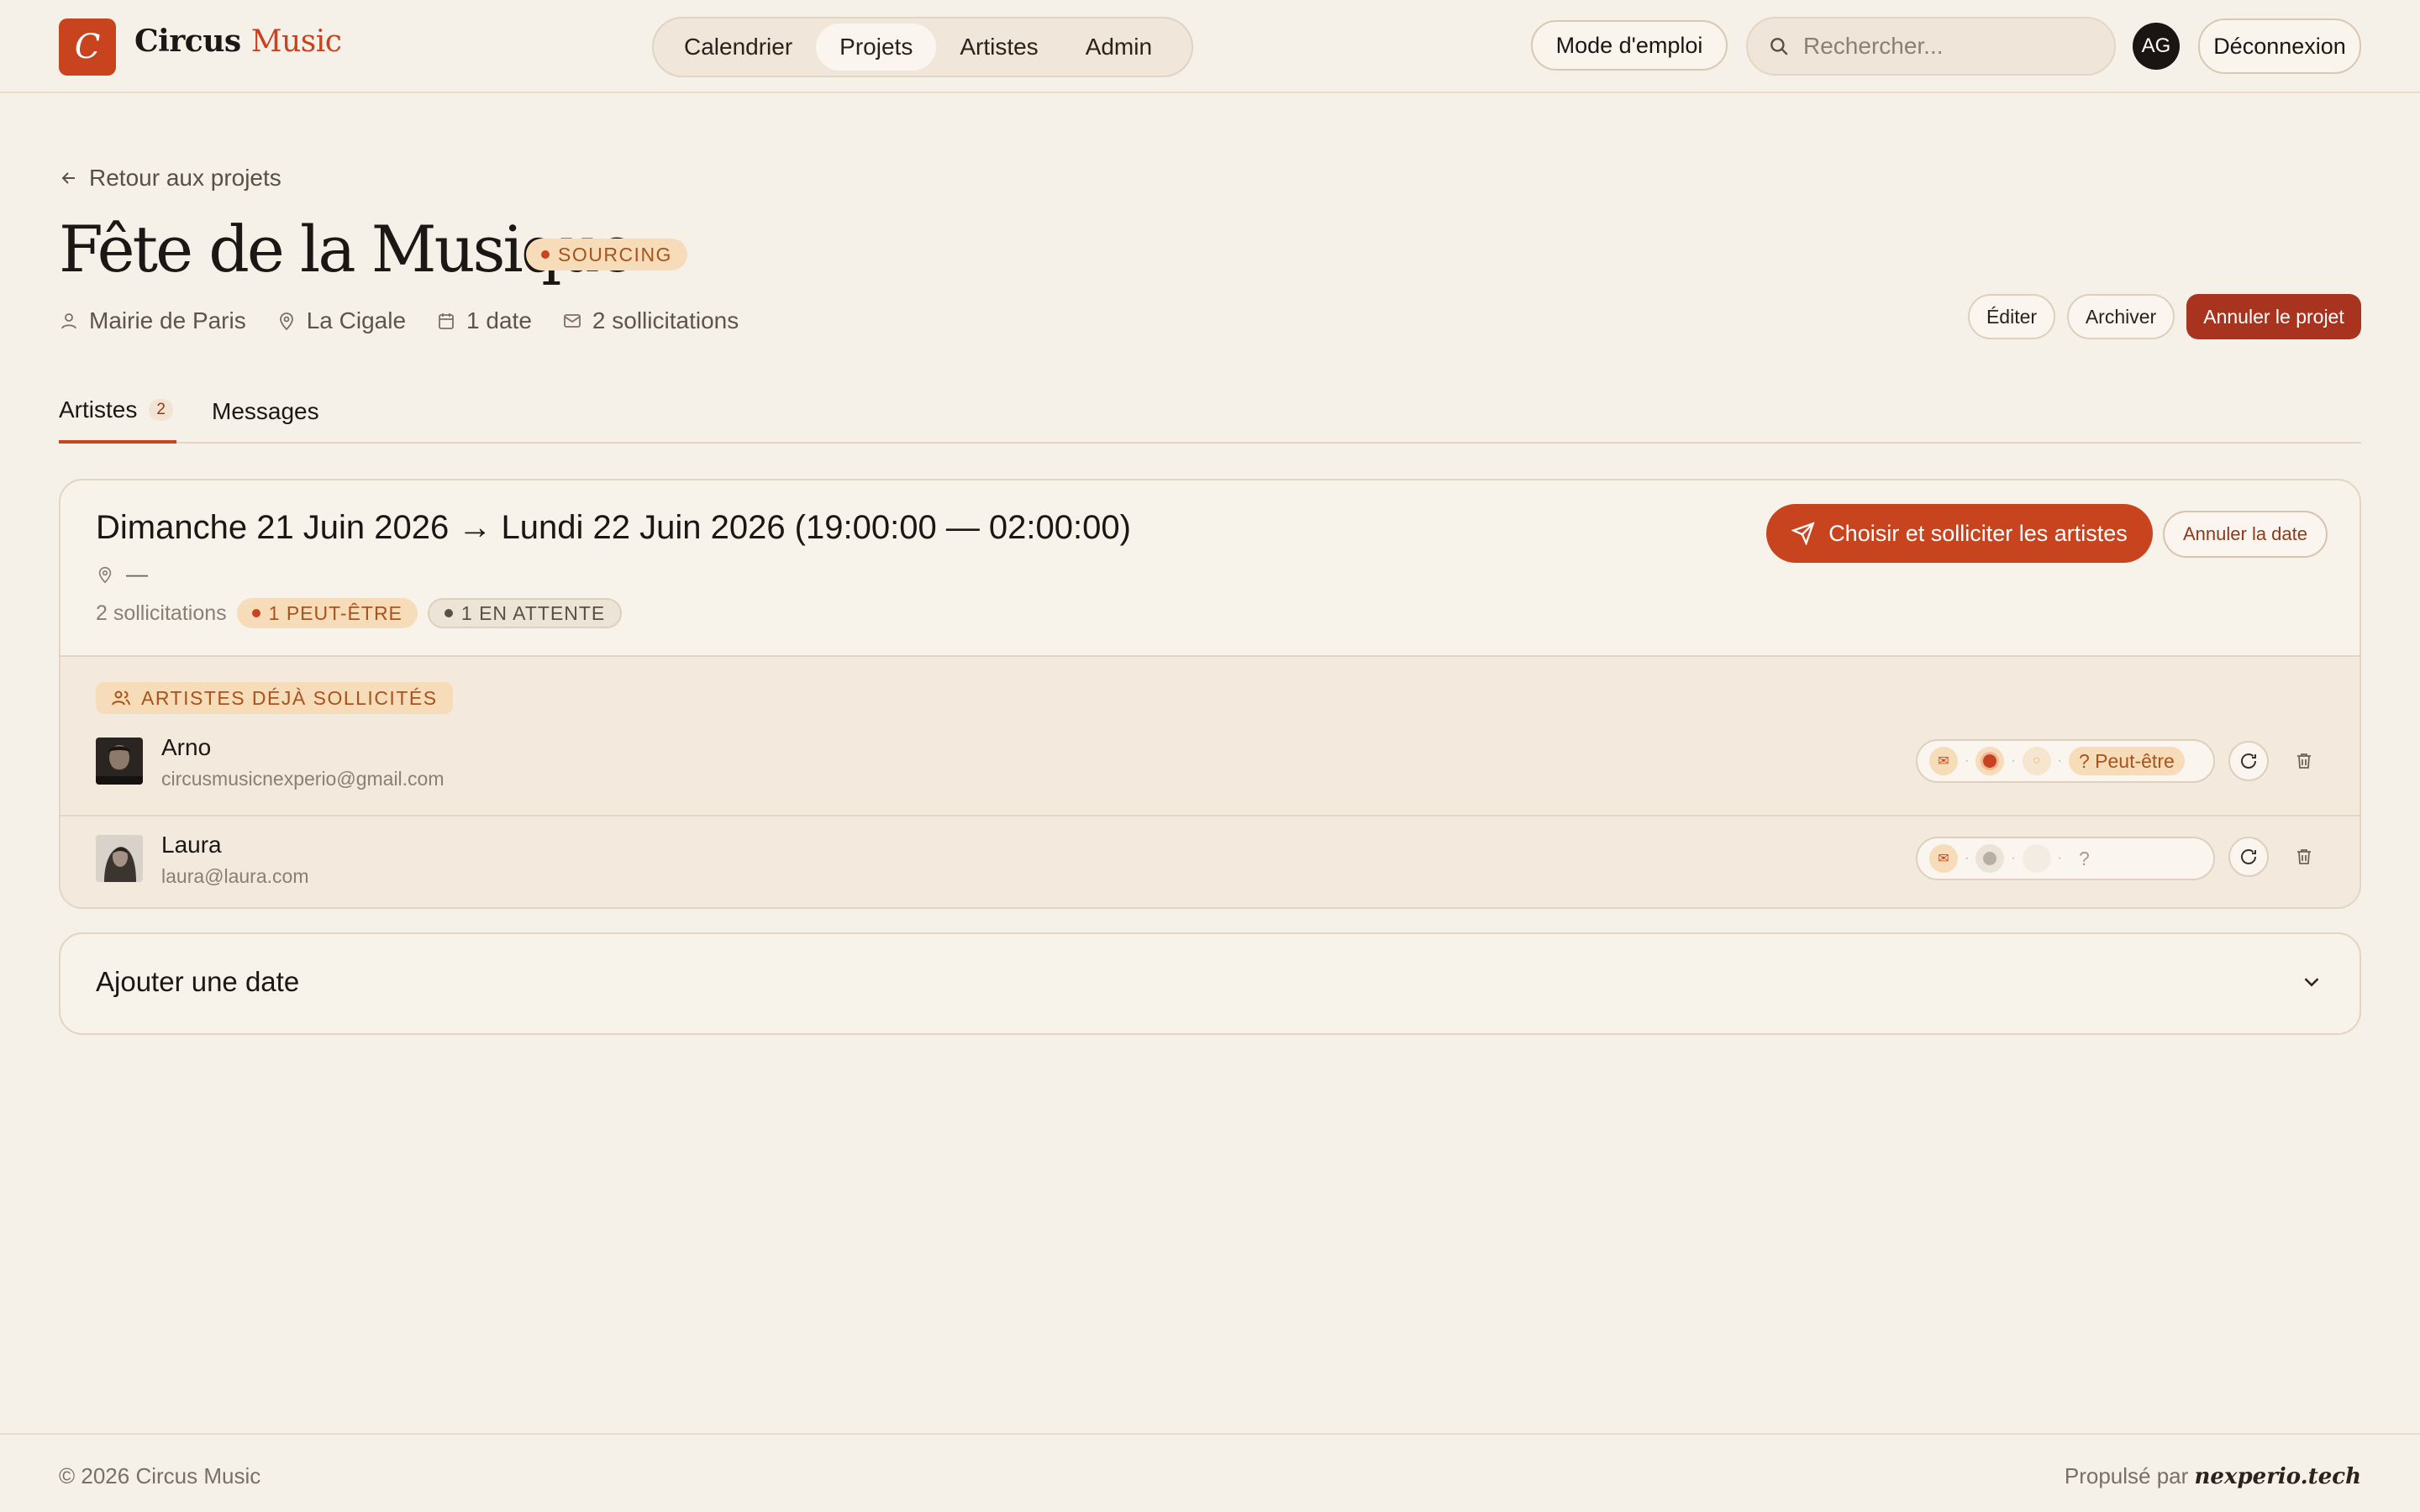  I want to click on tab-messages: Messages, so click(265, 411).